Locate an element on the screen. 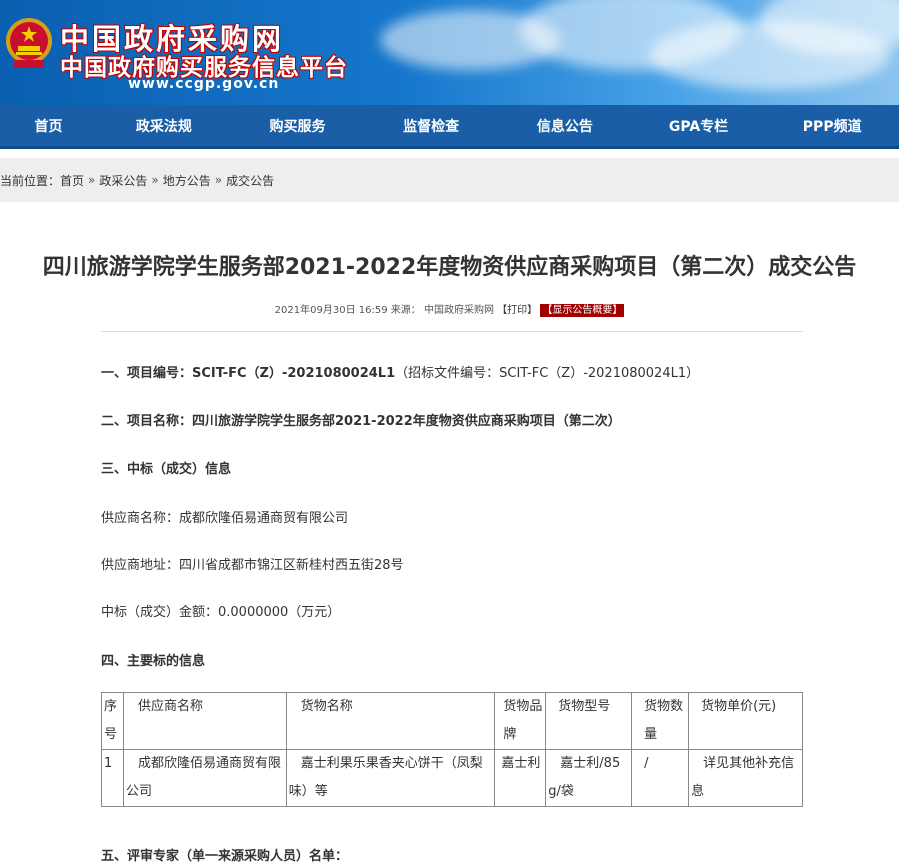 The height and width of the screenshot is (867, 899). award-amount: 中标（成交）金额：0.0000000（万元） is located at coordinates (221, 612).